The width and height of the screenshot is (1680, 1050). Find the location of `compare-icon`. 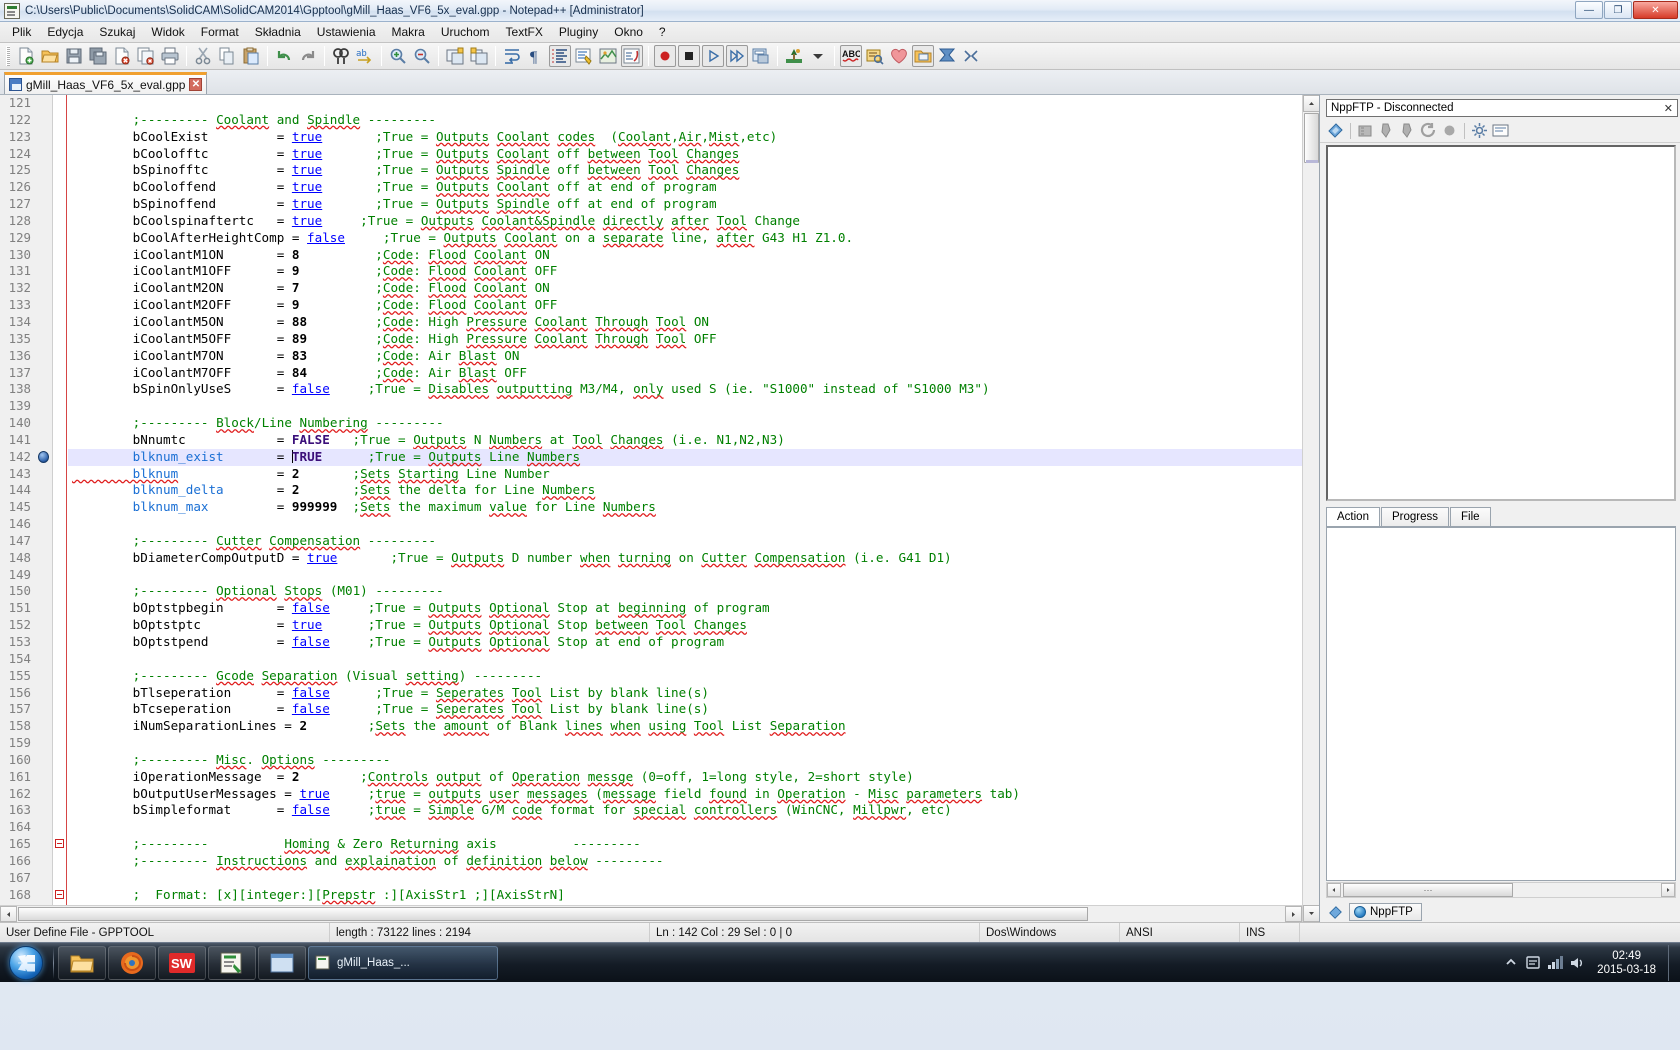

compare-icon is located at coordinates (971, 56).